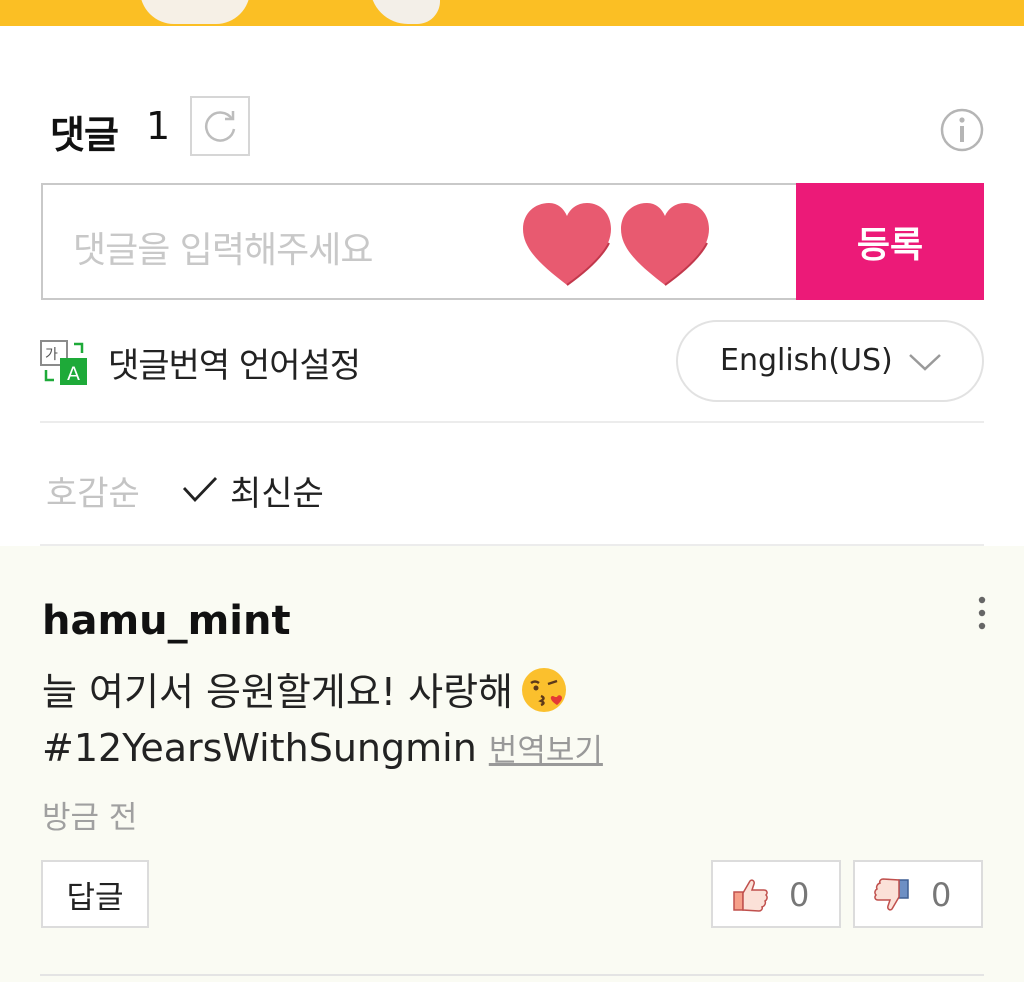 Image resolution: width=1024 pixels, height=982 pixels. I want to click on comment-input: 댓글을 입력해주세요, so click(419, 241).